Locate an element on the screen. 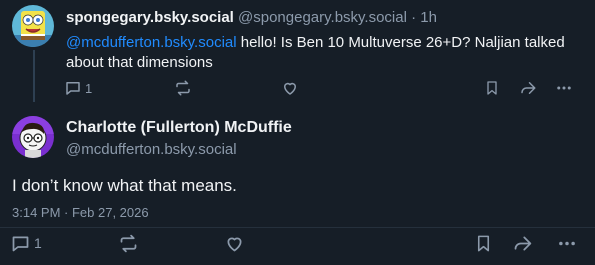 Image resolution: width=595 pixels, height=265 pixels. repost-button is located at coordinates (128, 243).